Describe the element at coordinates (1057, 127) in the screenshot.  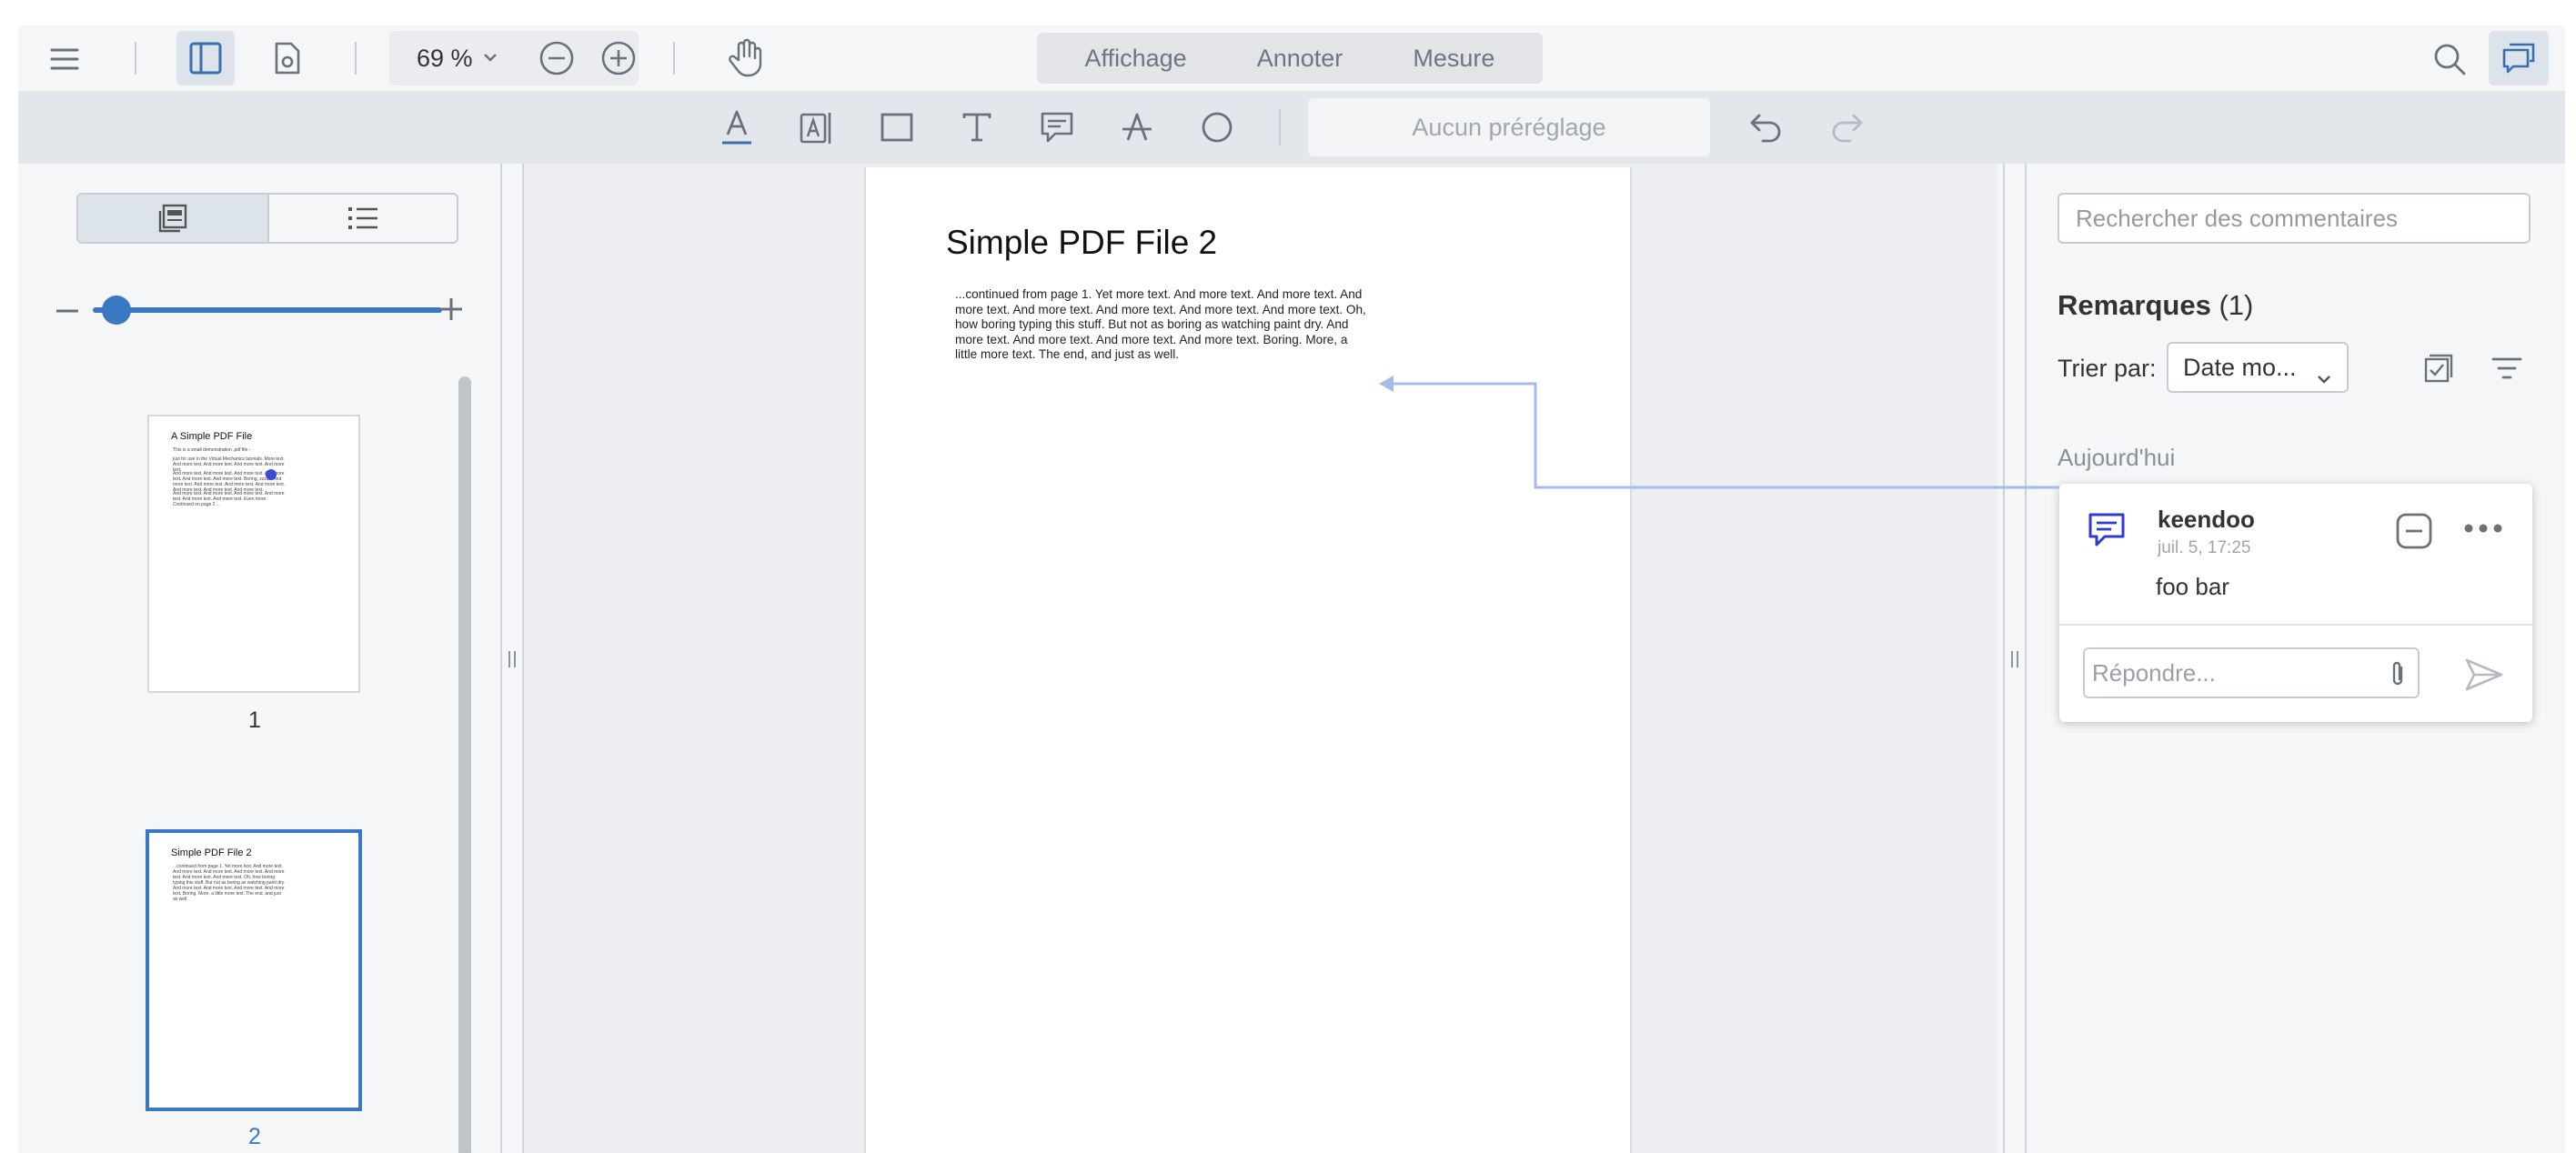
I see `comment-icon` at that location.